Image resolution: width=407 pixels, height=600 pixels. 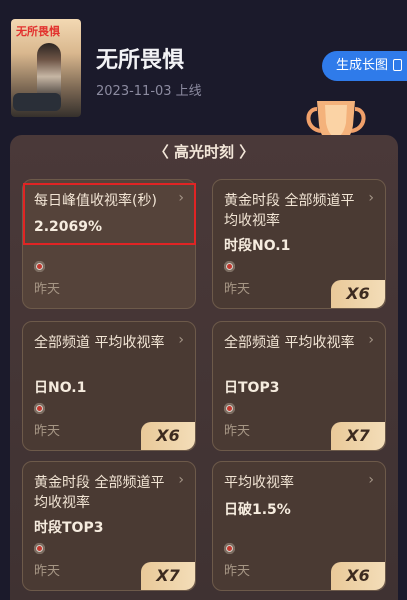 What do you see at coordinates (109, 214) in the screenshot?
I see `highlight-selection-box` at bounding box center [109, 214].